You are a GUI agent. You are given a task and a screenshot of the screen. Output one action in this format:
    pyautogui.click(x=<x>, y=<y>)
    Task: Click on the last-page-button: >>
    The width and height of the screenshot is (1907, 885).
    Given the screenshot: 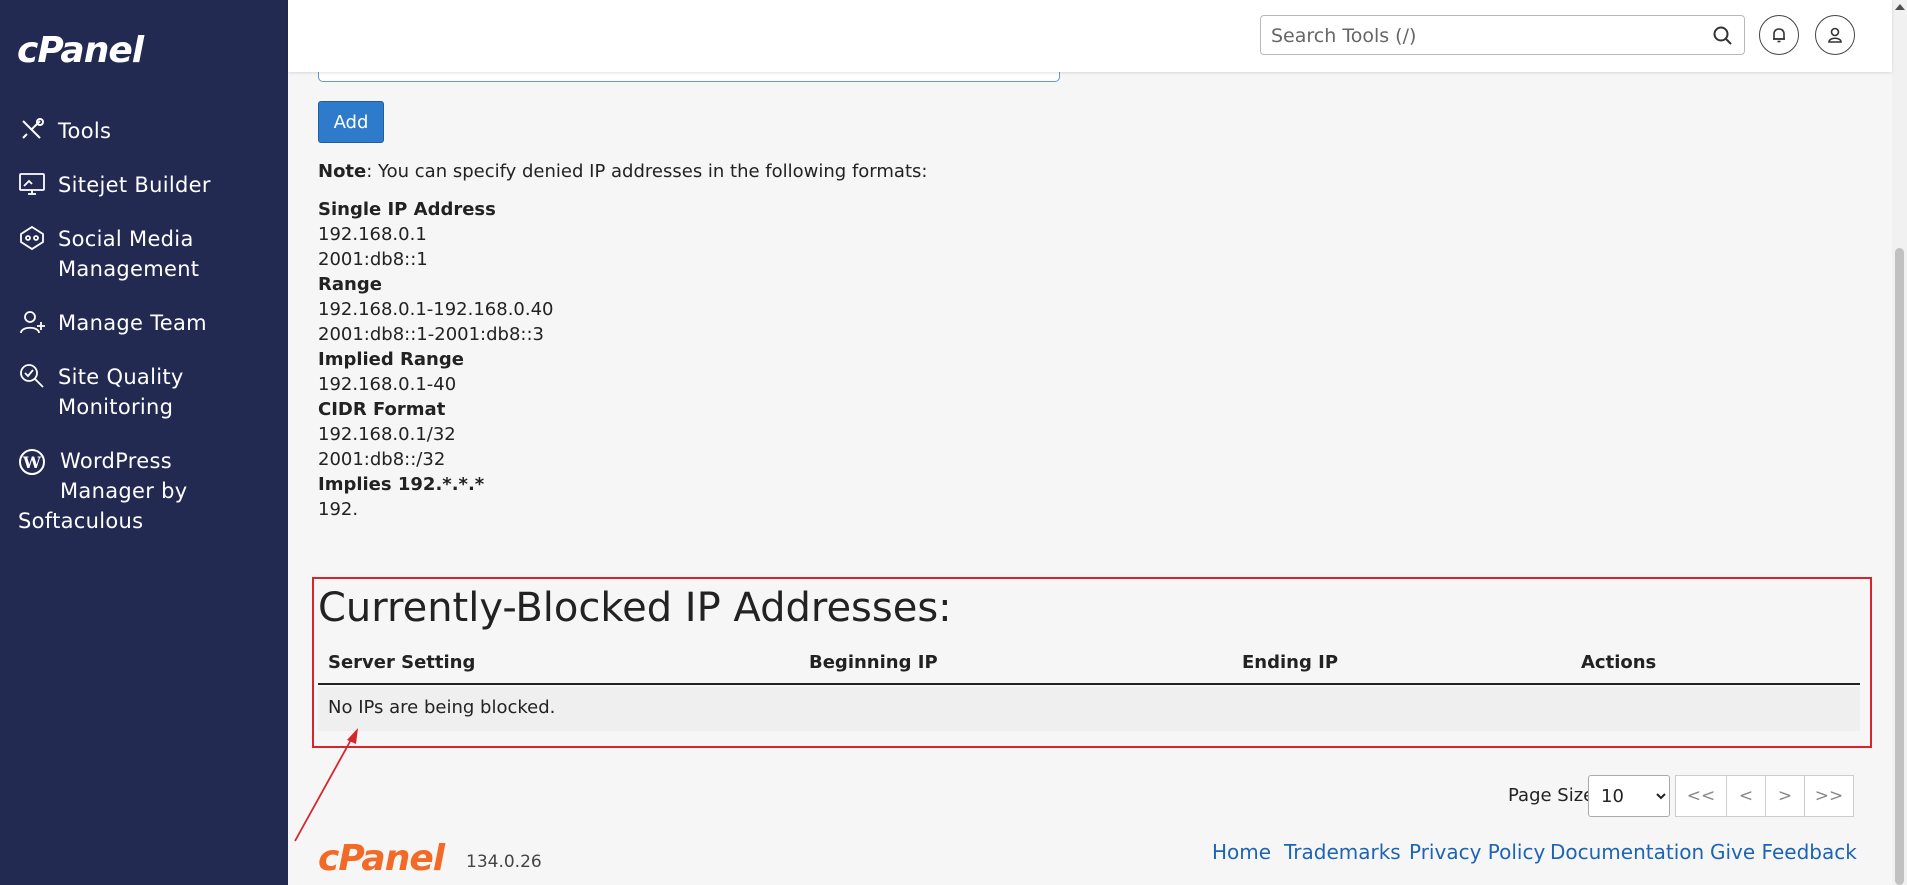 What is the action you would take?
    pyautogui.click(x=1829, y=796)
    